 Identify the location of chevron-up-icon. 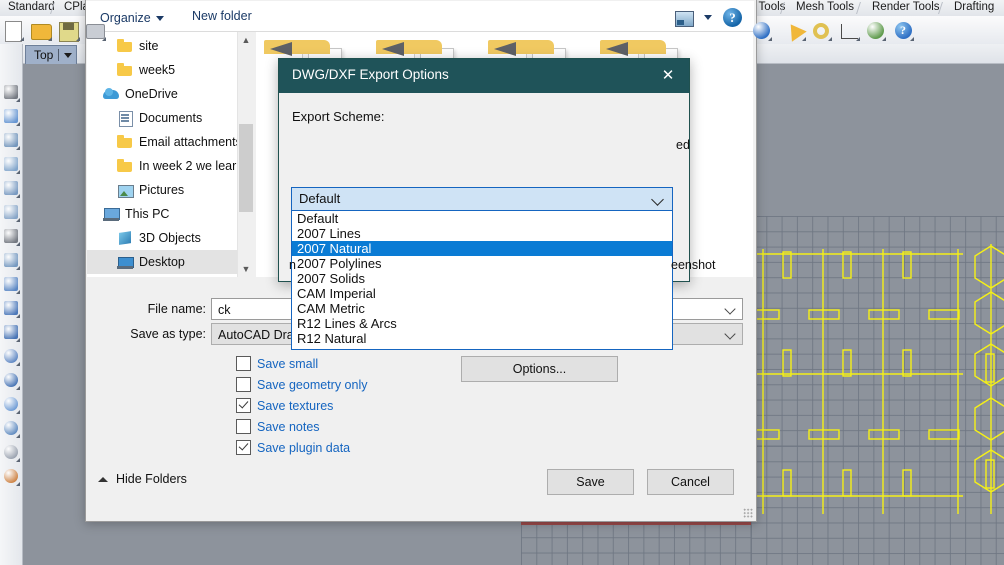
(103, 479).